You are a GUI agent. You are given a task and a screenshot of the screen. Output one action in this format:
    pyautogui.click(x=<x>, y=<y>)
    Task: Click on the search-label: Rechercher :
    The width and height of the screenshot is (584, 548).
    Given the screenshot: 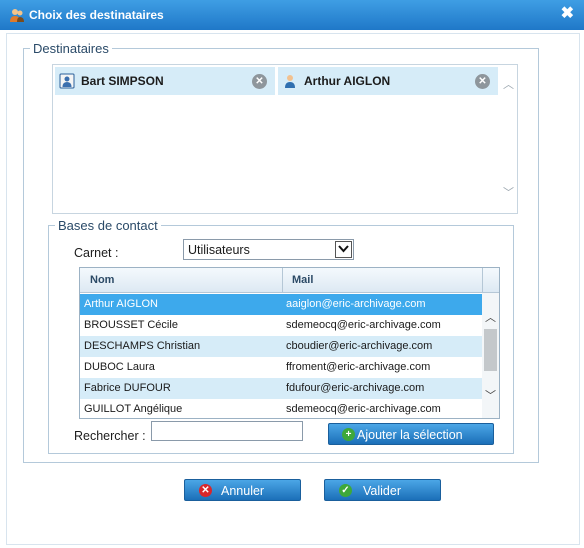 What is the action you would take?
    pyautogui.click(x=110, y=436)
    